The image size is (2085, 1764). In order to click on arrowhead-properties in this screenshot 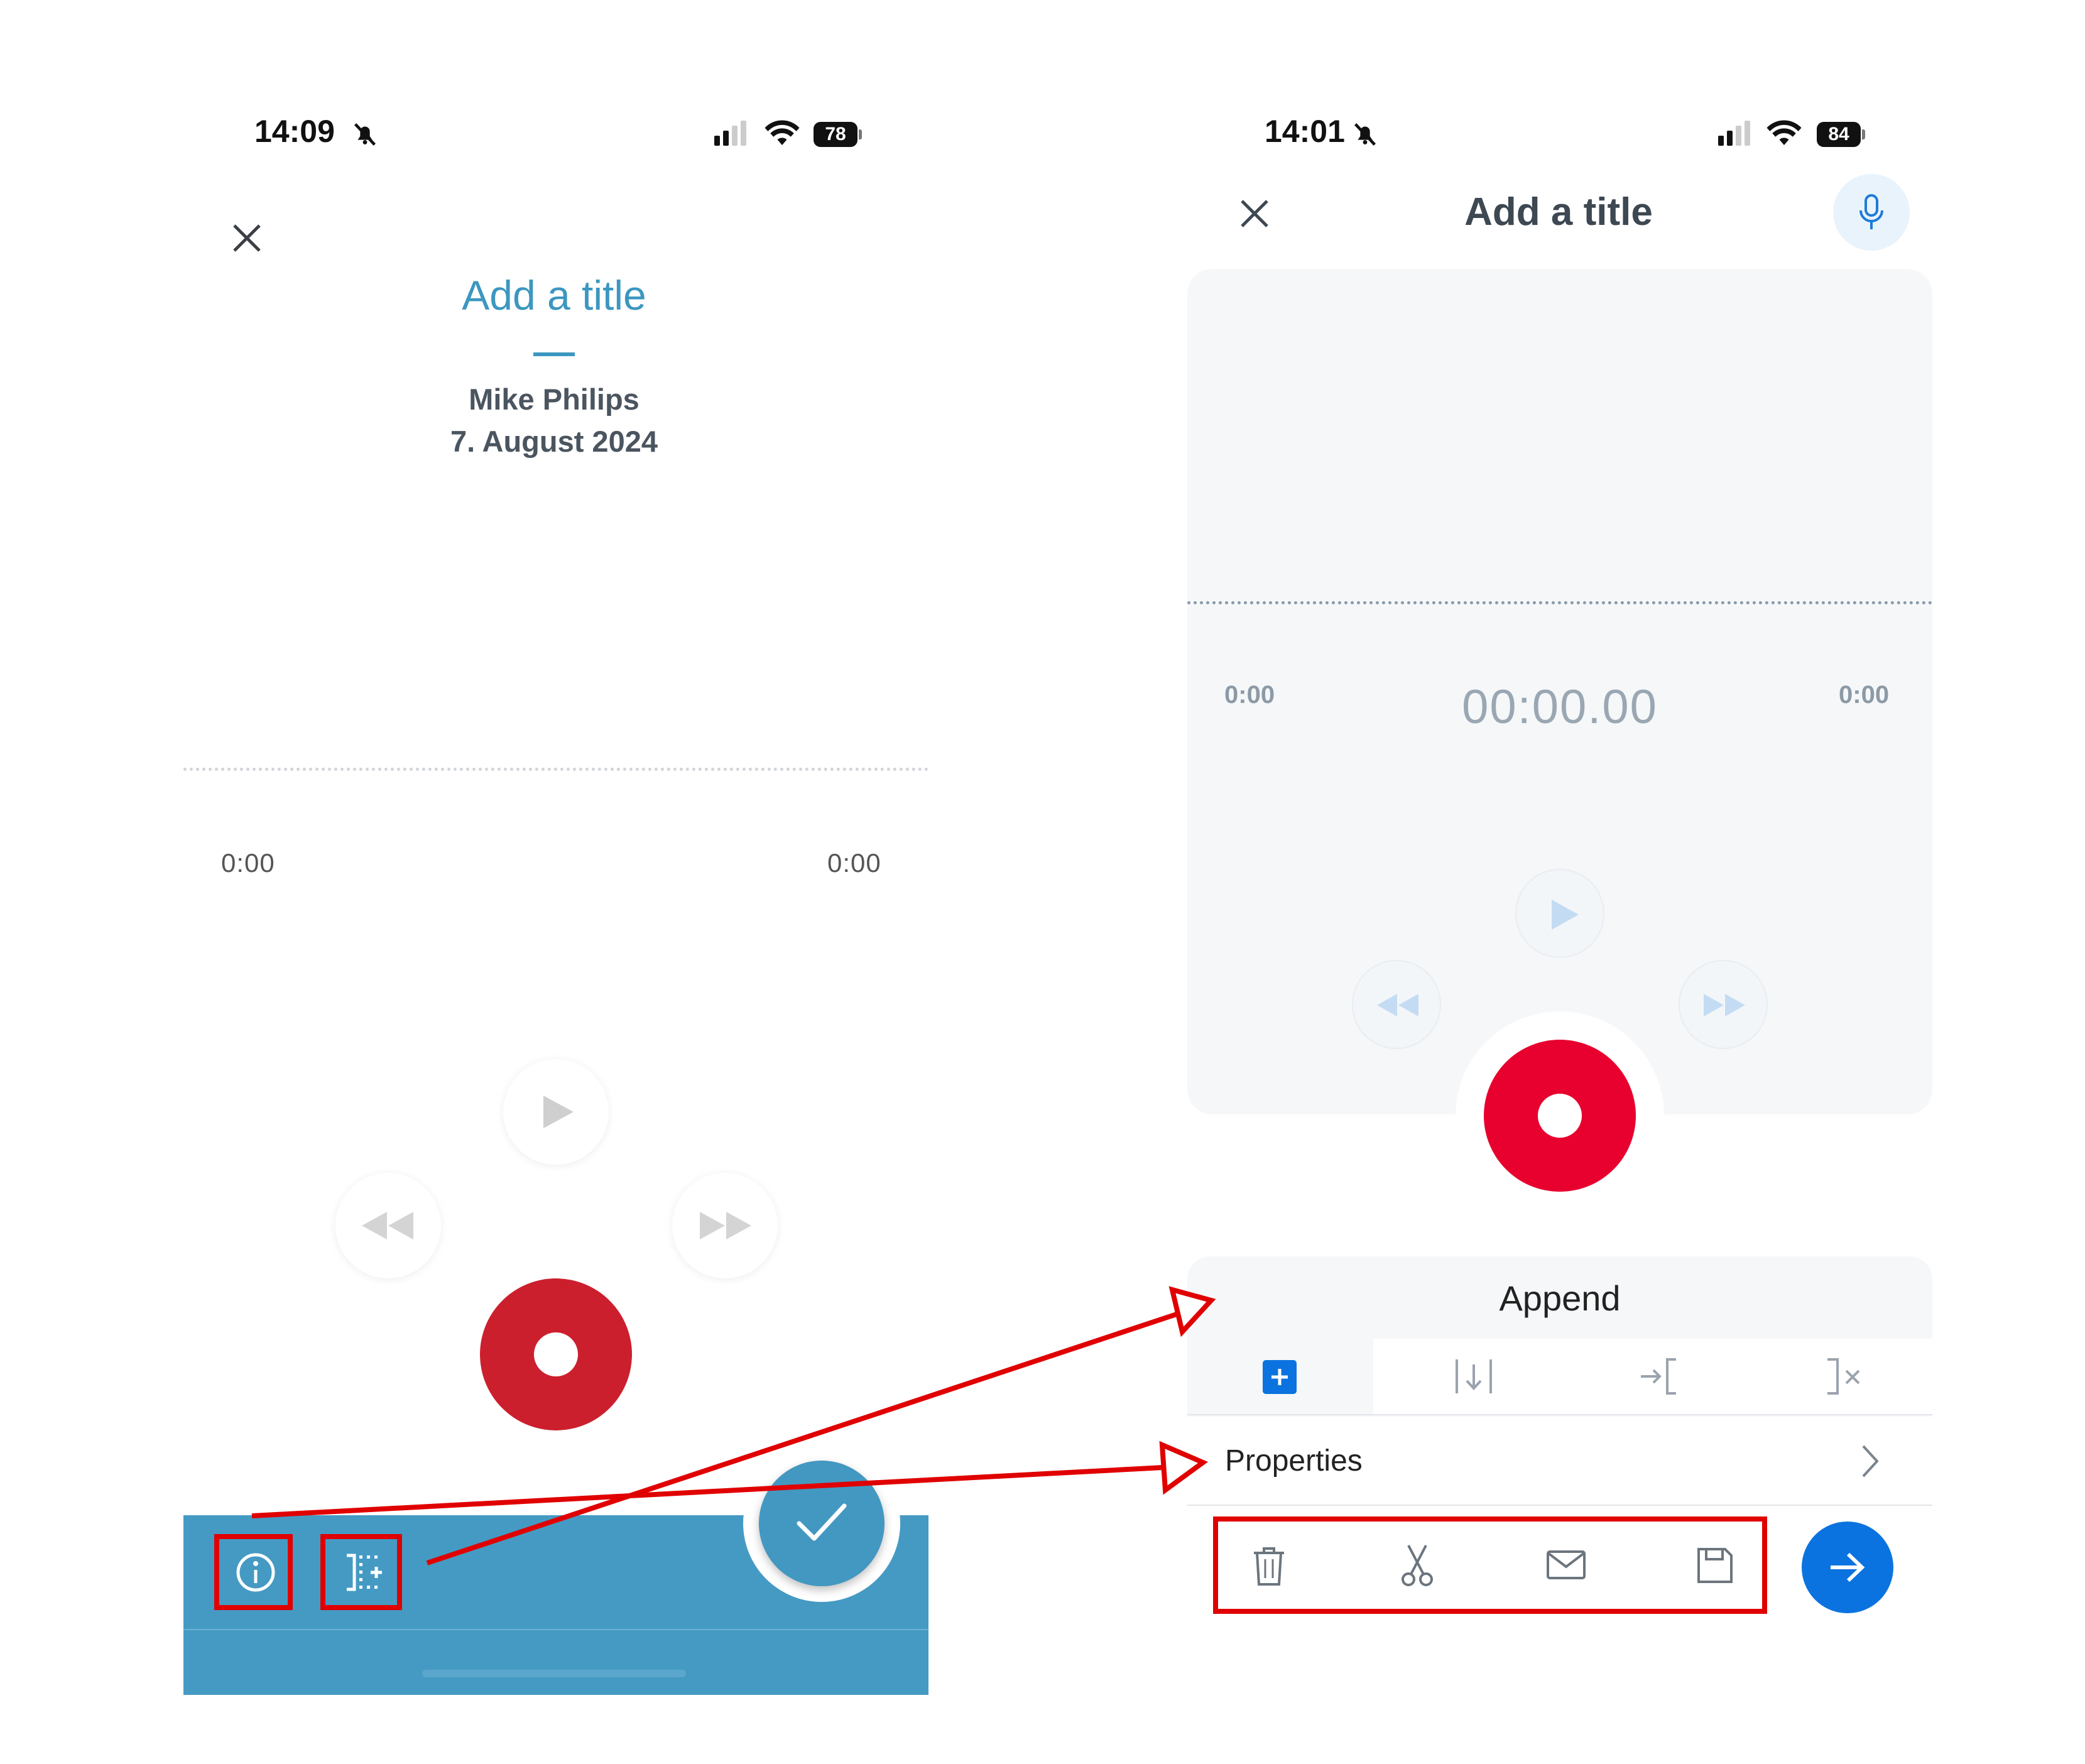, I will do `click(1184, 1467)`.